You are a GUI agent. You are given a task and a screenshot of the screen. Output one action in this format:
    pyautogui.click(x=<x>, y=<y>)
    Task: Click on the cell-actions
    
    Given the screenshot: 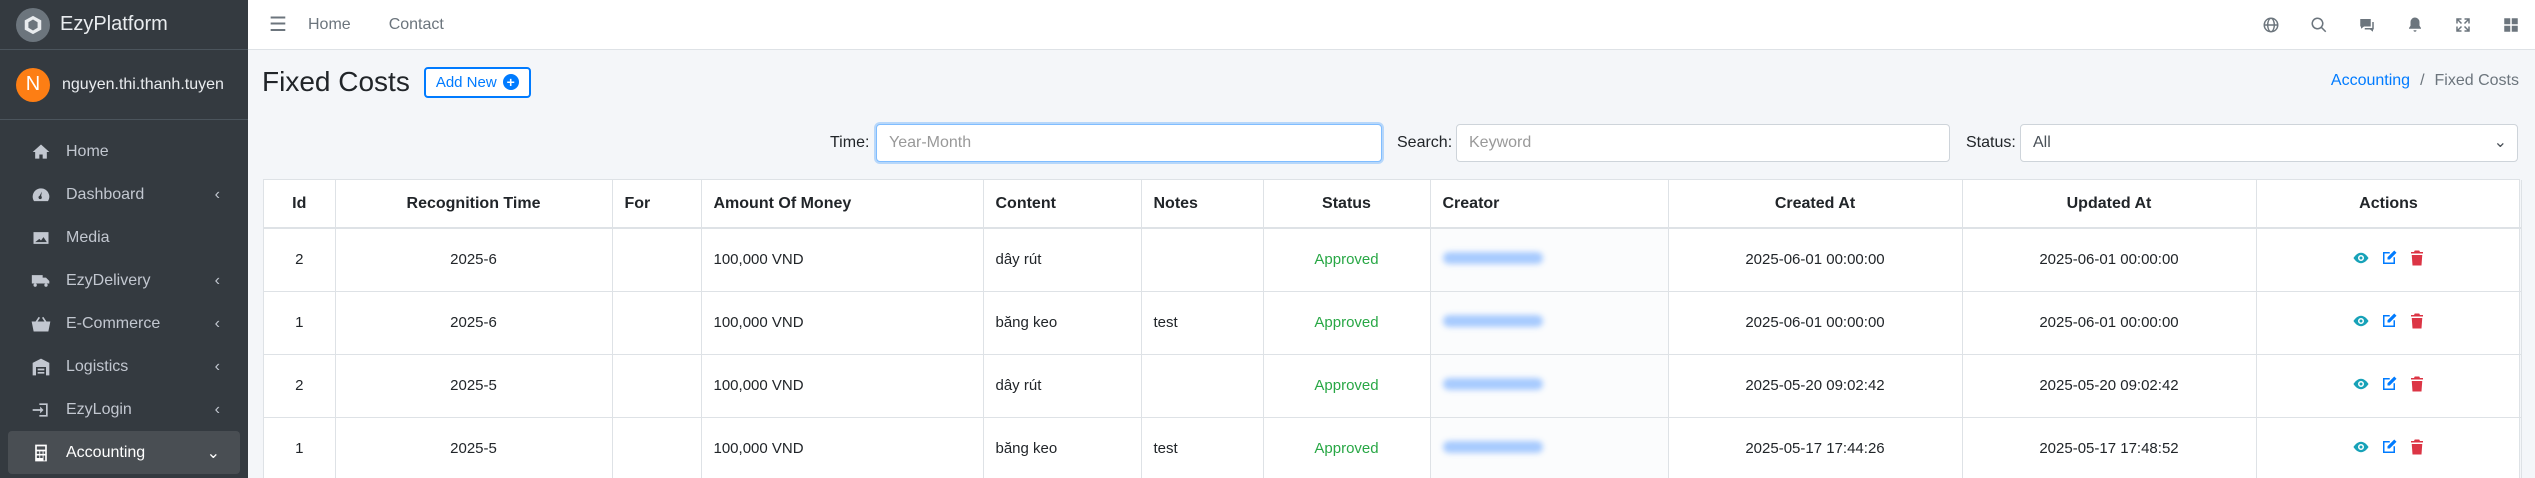 What is the action you would take?
    pyautogui.click(x=2389, y=447)
    